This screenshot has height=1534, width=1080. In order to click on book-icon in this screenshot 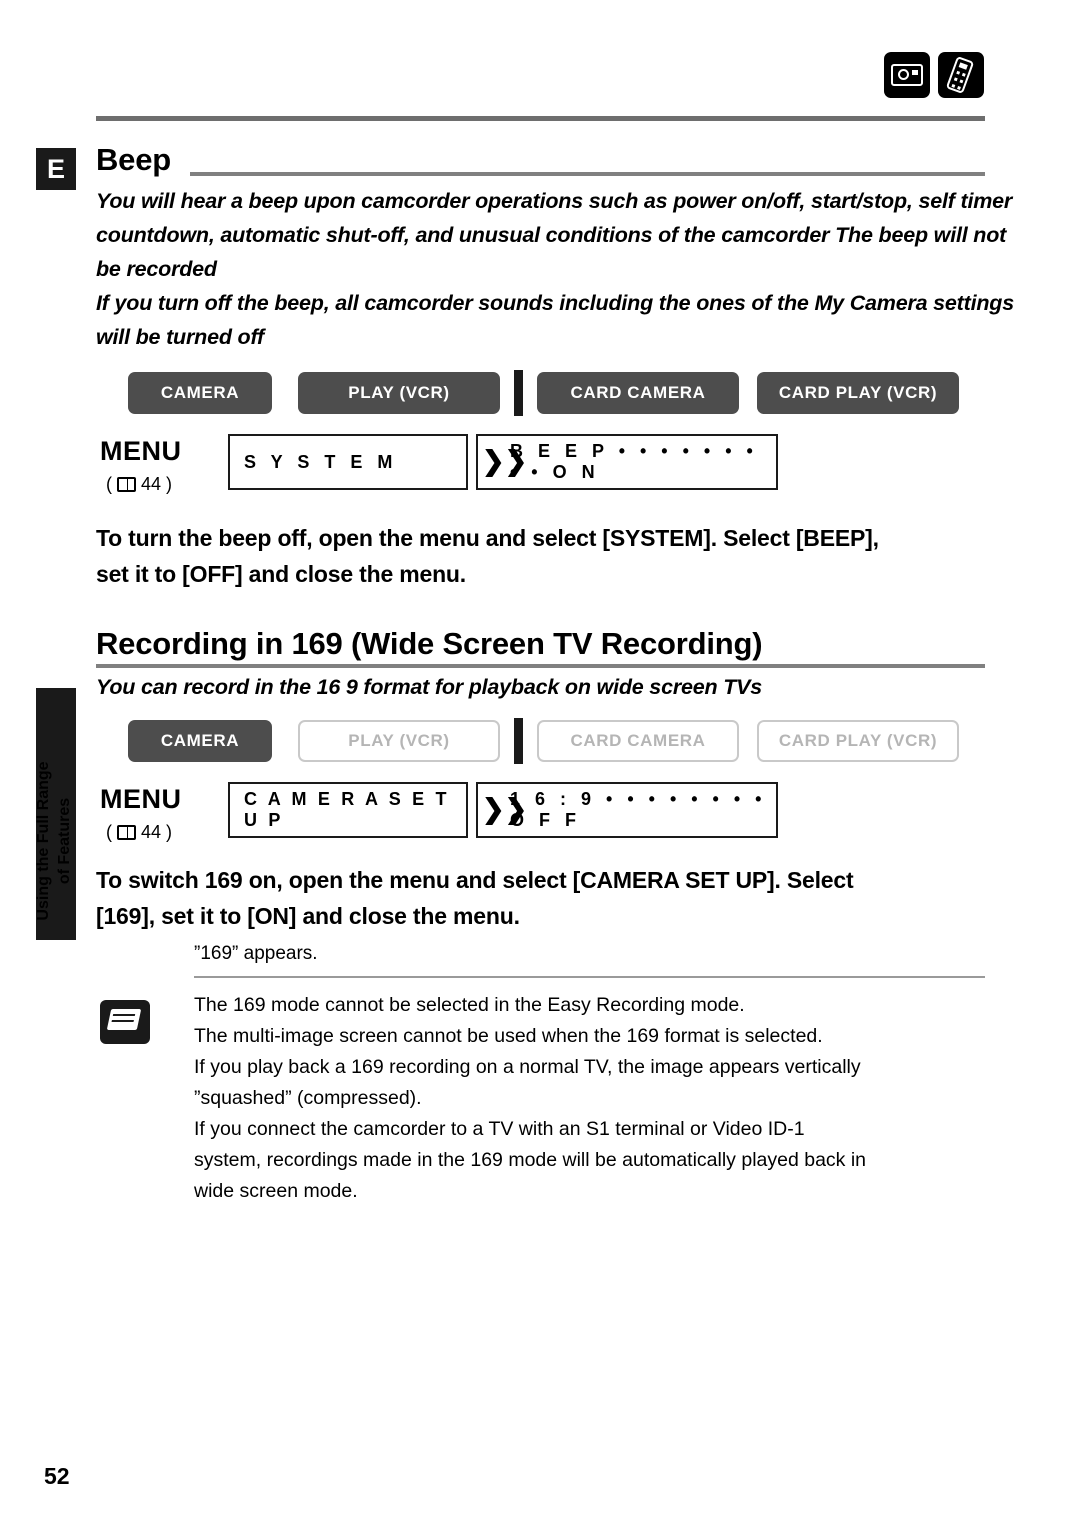, I will do `click(126, 484)`.